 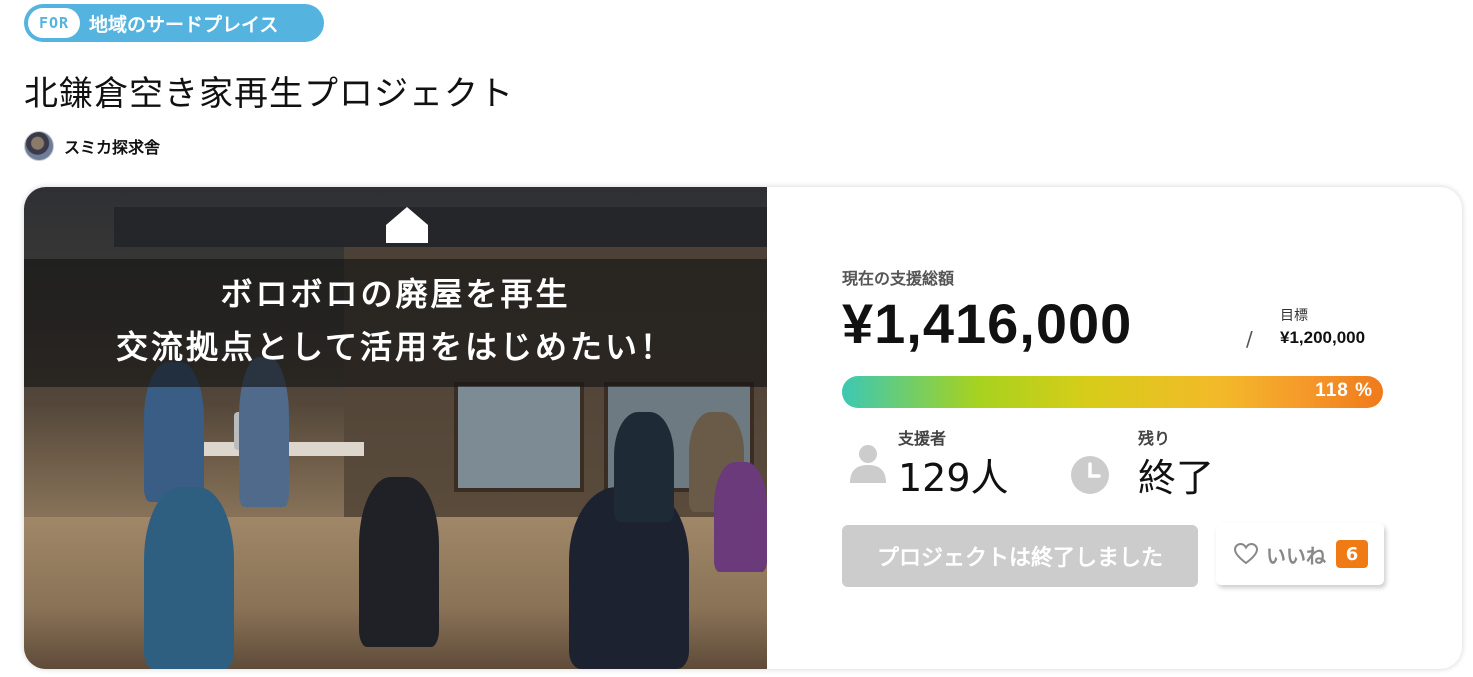 I want to click on heart-icon, so click(x=1246, y=554).